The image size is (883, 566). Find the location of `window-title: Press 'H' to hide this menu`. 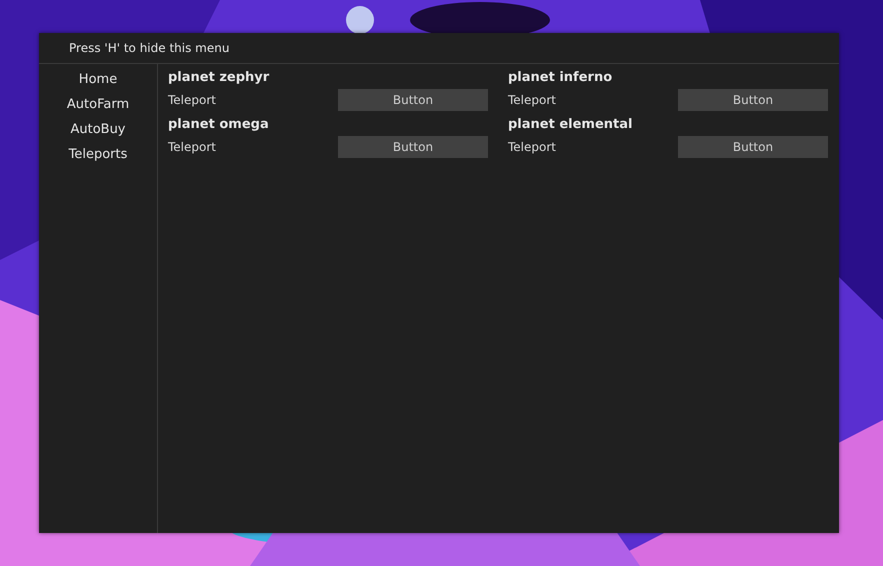

window-title: Press 'H' to hide this menu is located at coordinates (149, 48).